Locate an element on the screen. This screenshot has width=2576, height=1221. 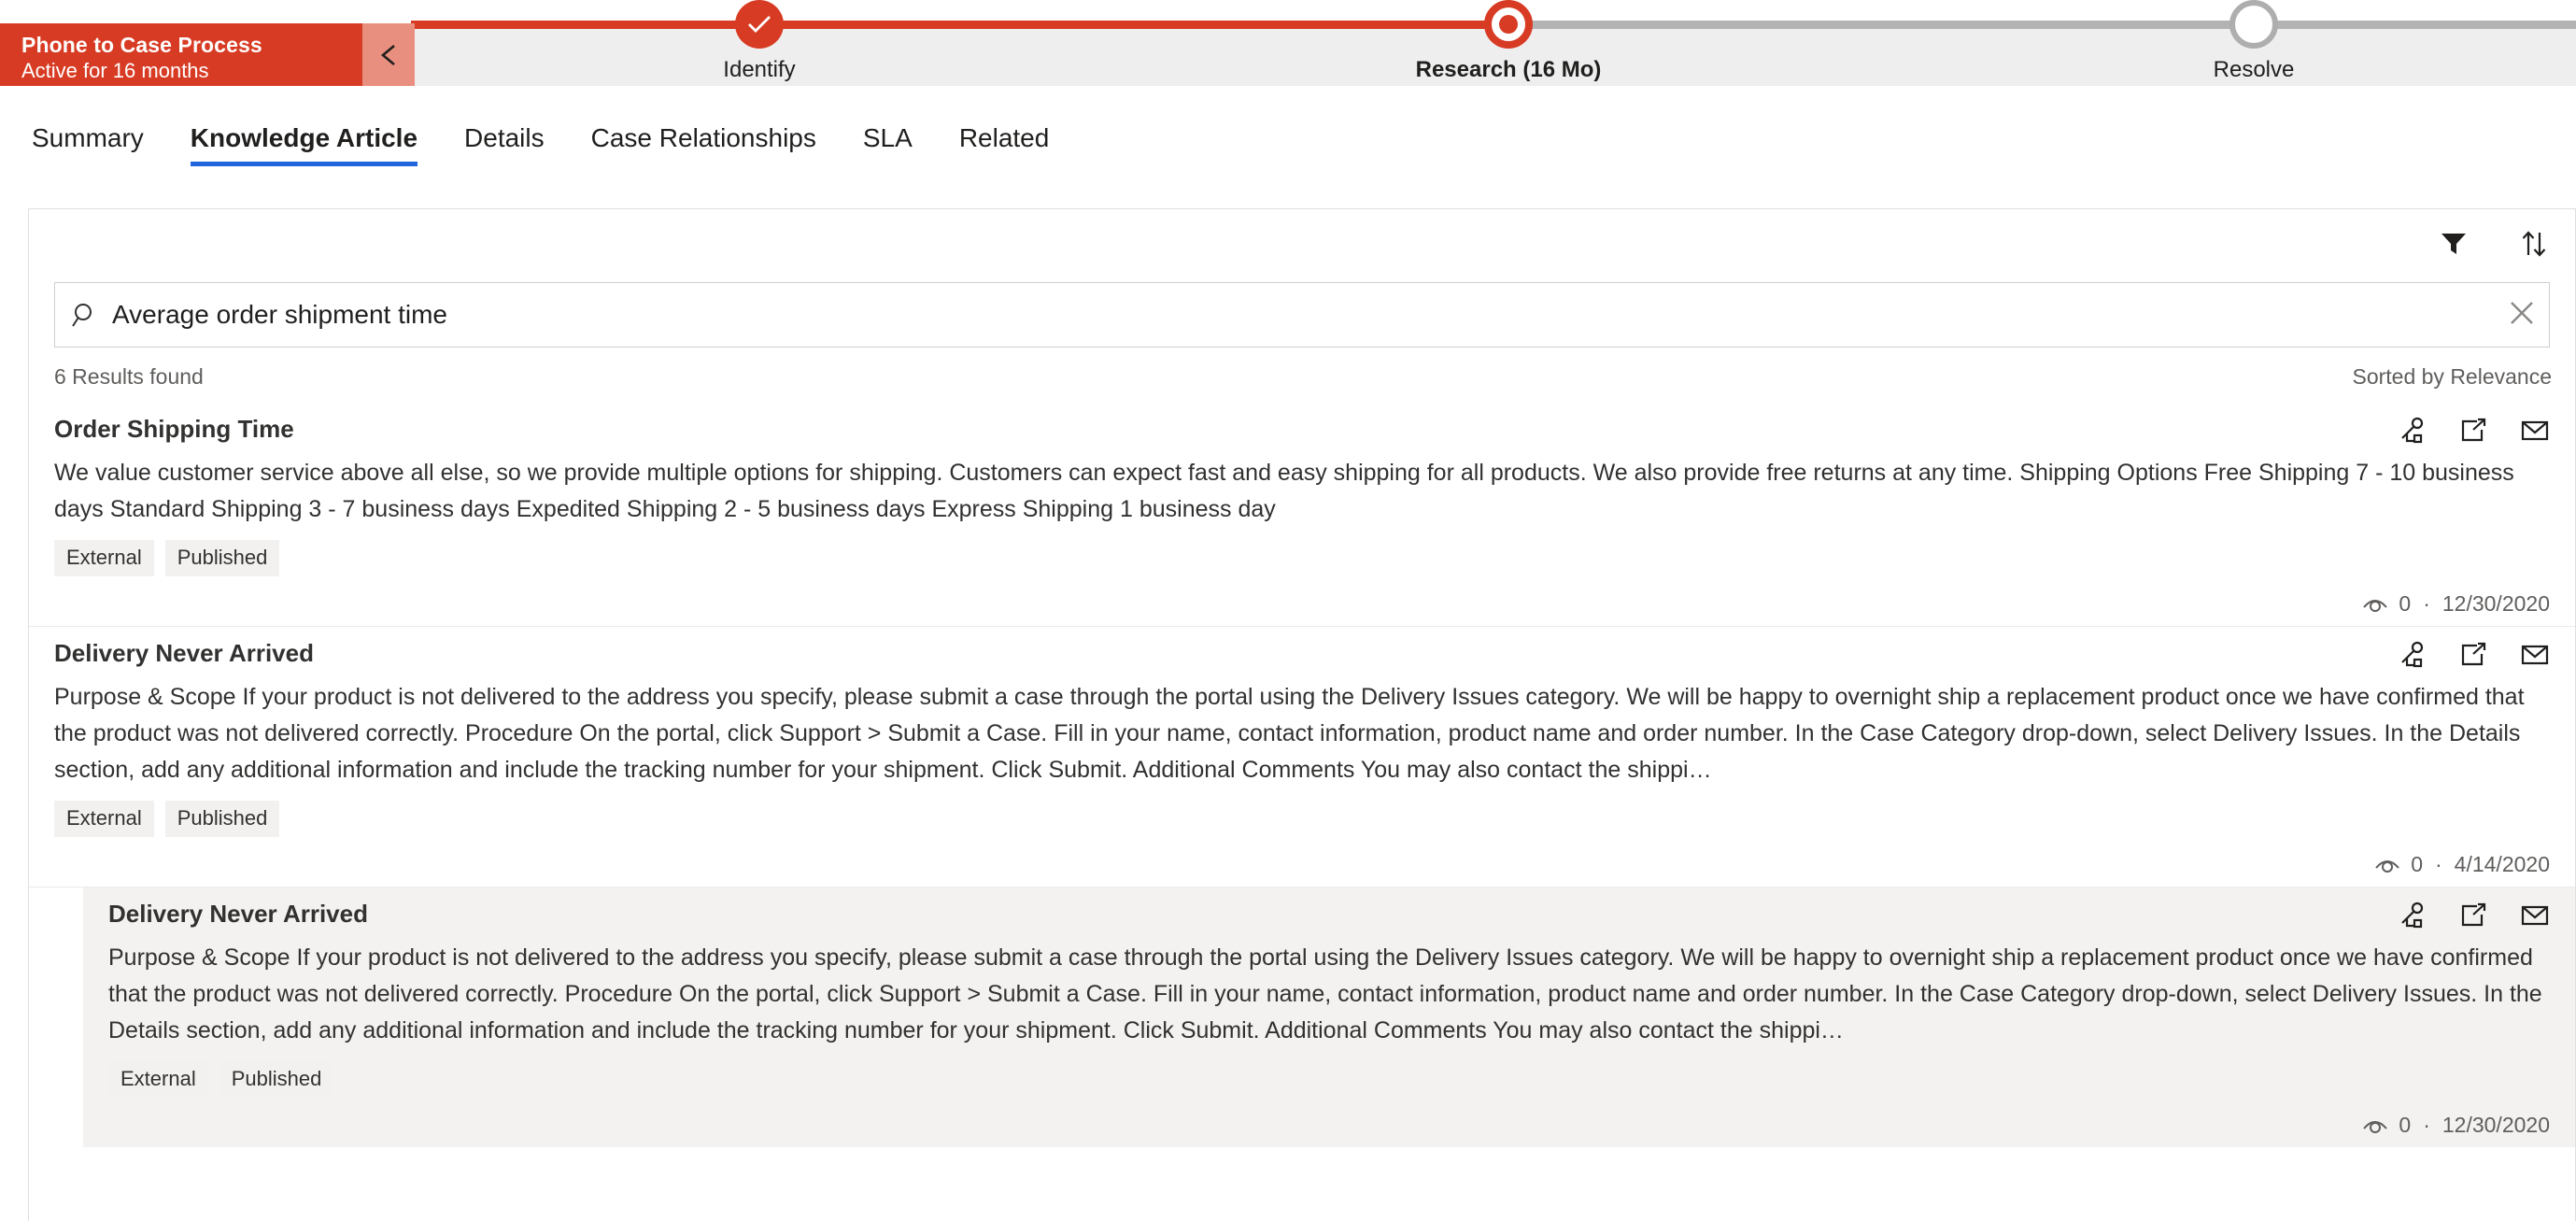
bpf-stage-research: Research (16 Mo) is located at coordinates (1508, 42).